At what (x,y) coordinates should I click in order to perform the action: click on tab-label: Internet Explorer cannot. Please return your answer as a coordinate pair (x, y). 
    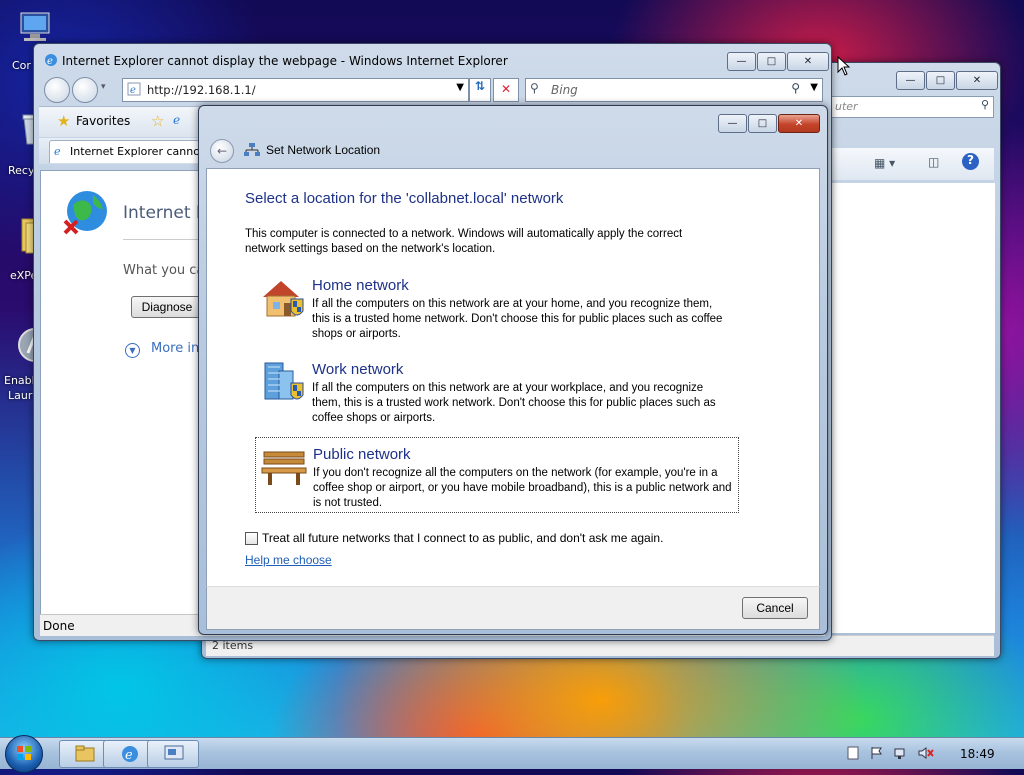
    Looking at the image, I should click on (134, 151).